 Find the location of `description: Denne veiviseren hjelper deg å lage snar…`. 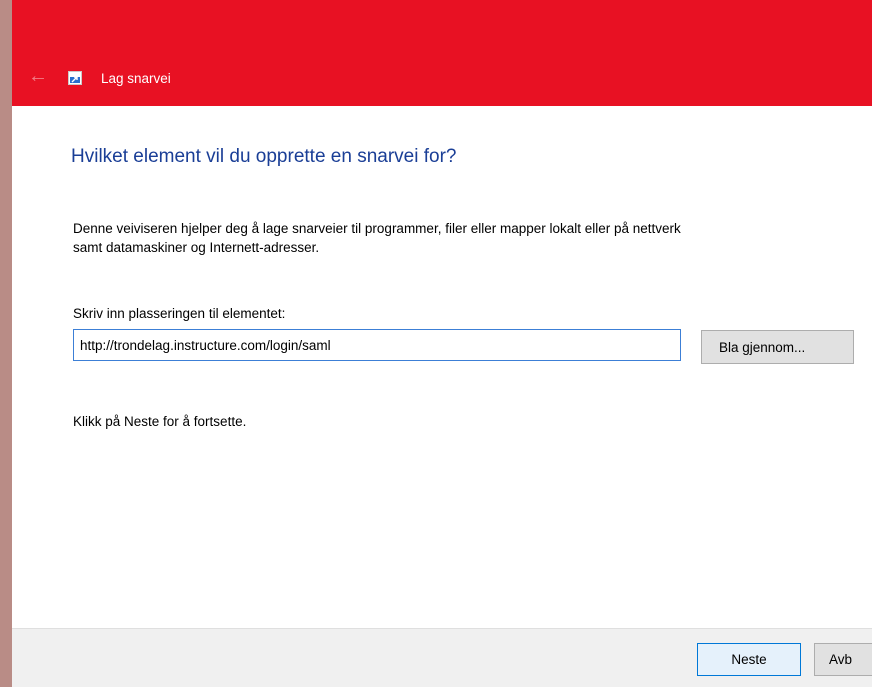

description: Denne veiviseren hjelper deg å lage snar… is located at coordinates (472, 238).